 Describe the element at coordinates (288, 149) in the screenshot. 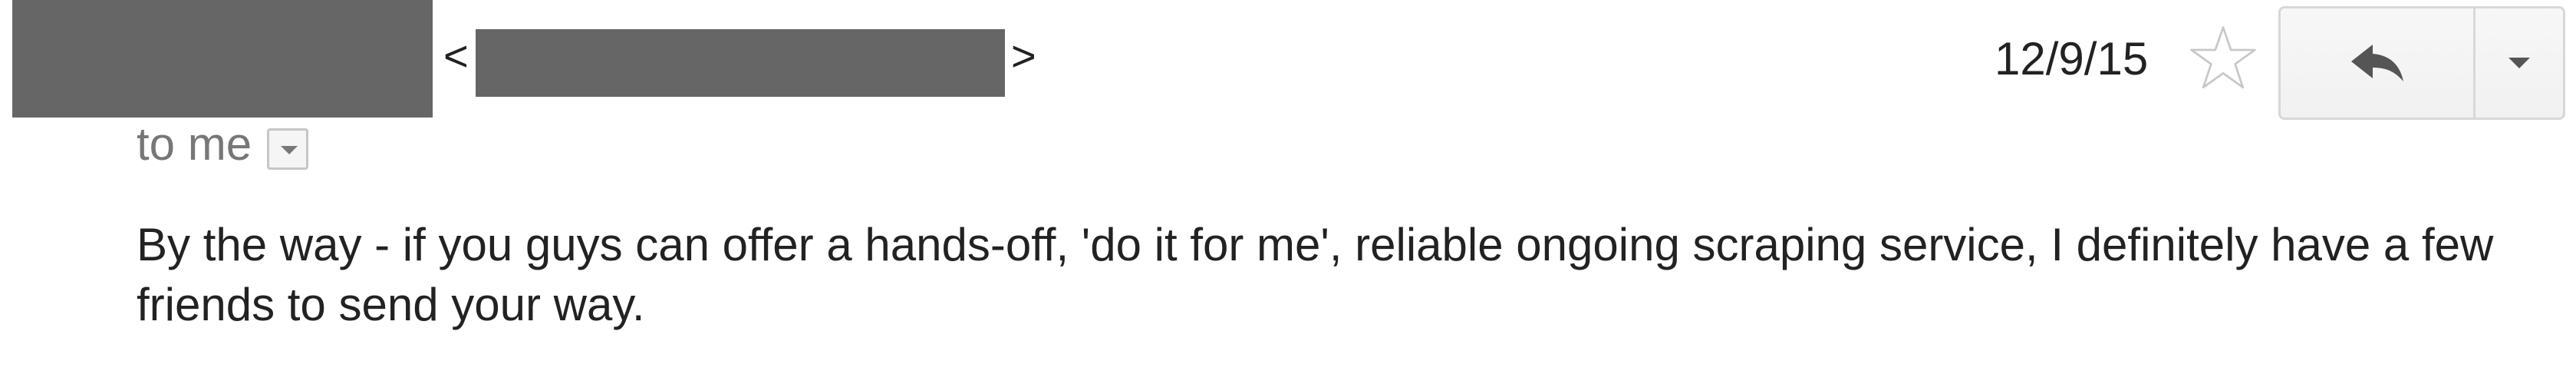

I see `show-details-button` at that location.